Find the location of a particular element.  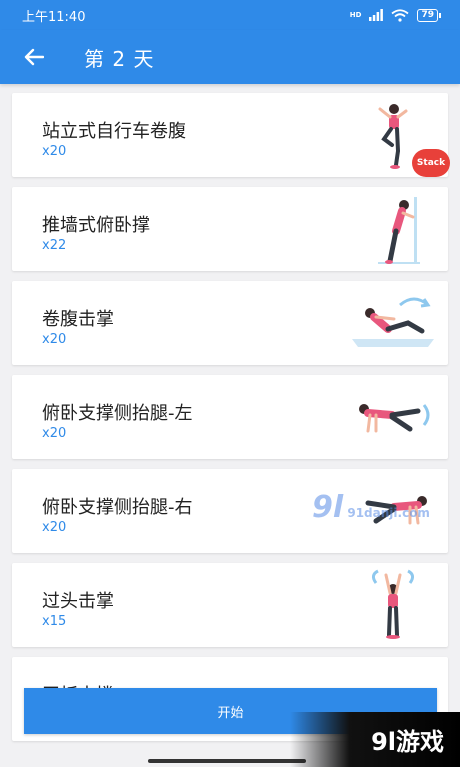

network-type-label: HD is located at coordinates (355, 15).